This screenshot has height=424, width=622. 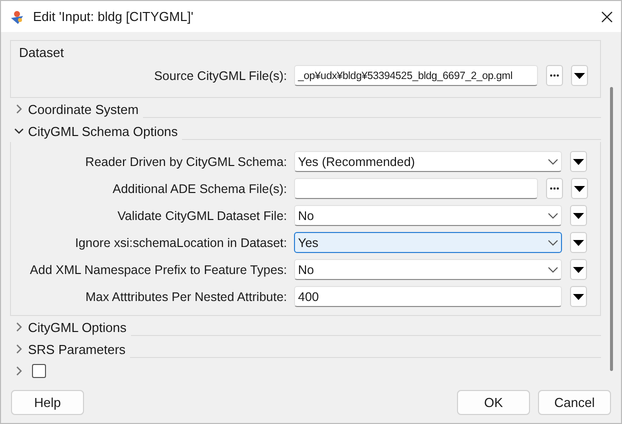 What do you see at coordinates (19, 131) in the screenshot?
I see `chevron-icon` at bounding box center [19, 131].